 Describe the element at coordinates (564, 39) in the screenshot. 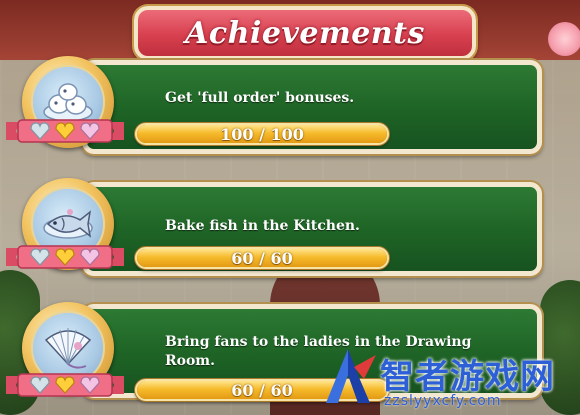

I see `background-flower` at that location.